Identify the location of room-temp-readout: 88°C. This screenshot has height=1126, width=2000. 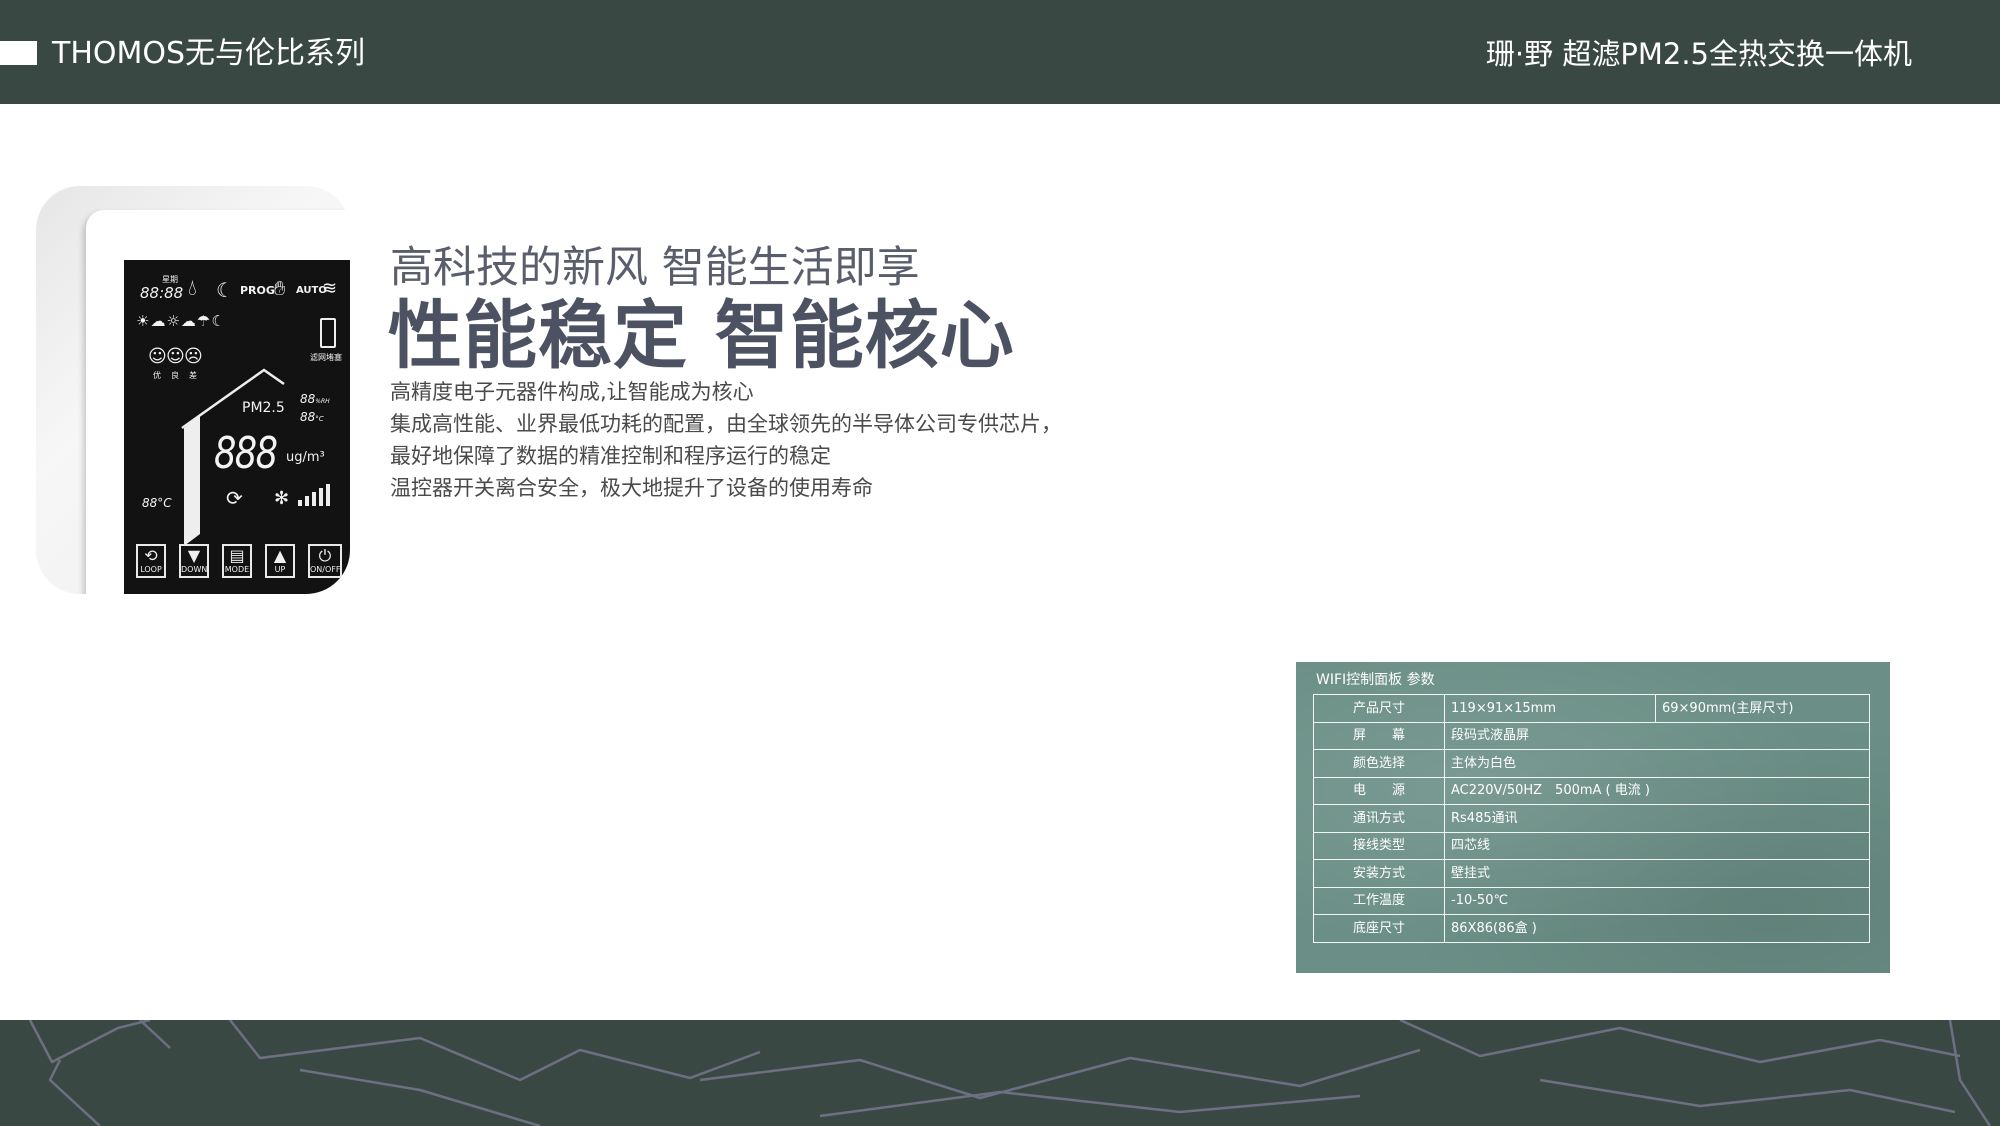
(157, 503).